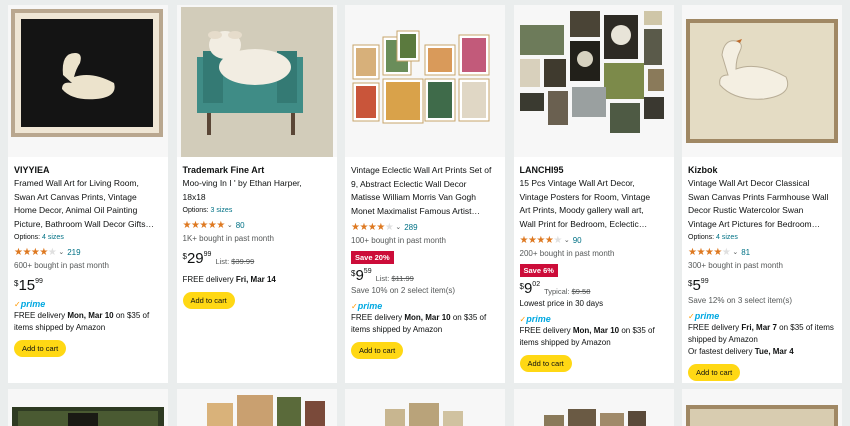 The width and height of the screenshot is (850, 426). I want to click on bought-count: 300+ bought in past month, so click(735, 265).